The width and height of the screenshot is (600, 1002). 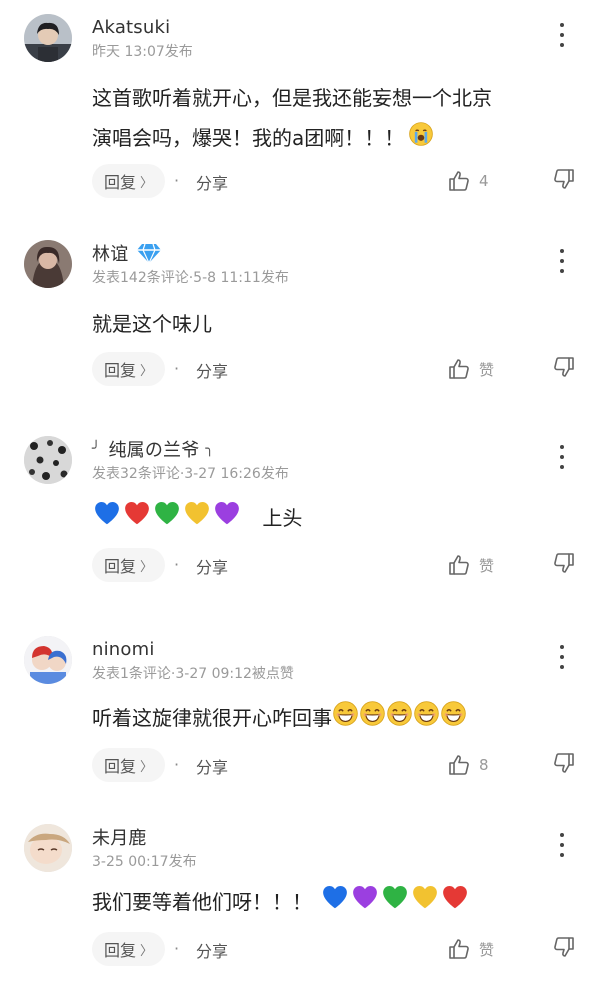 I want to click on name-decoration: ╯, so click(x=96, y=449).